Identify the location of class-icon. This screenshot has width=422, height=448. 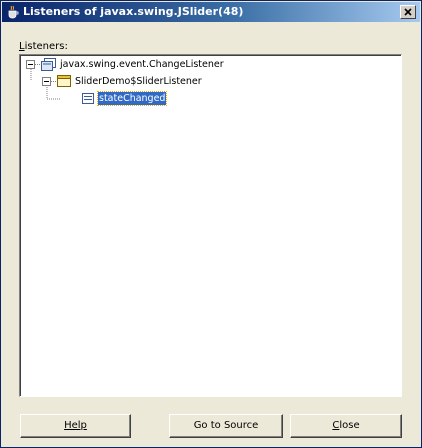
(64, 81).